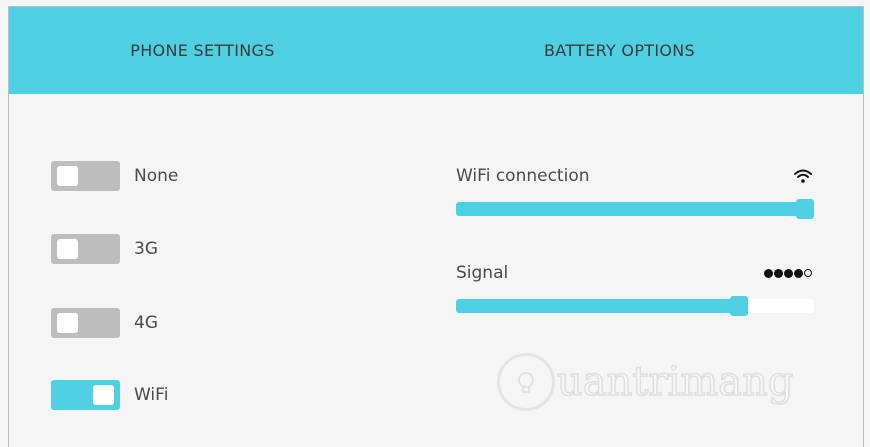  I want to click on signal-dot-empty, so click(808, 273).